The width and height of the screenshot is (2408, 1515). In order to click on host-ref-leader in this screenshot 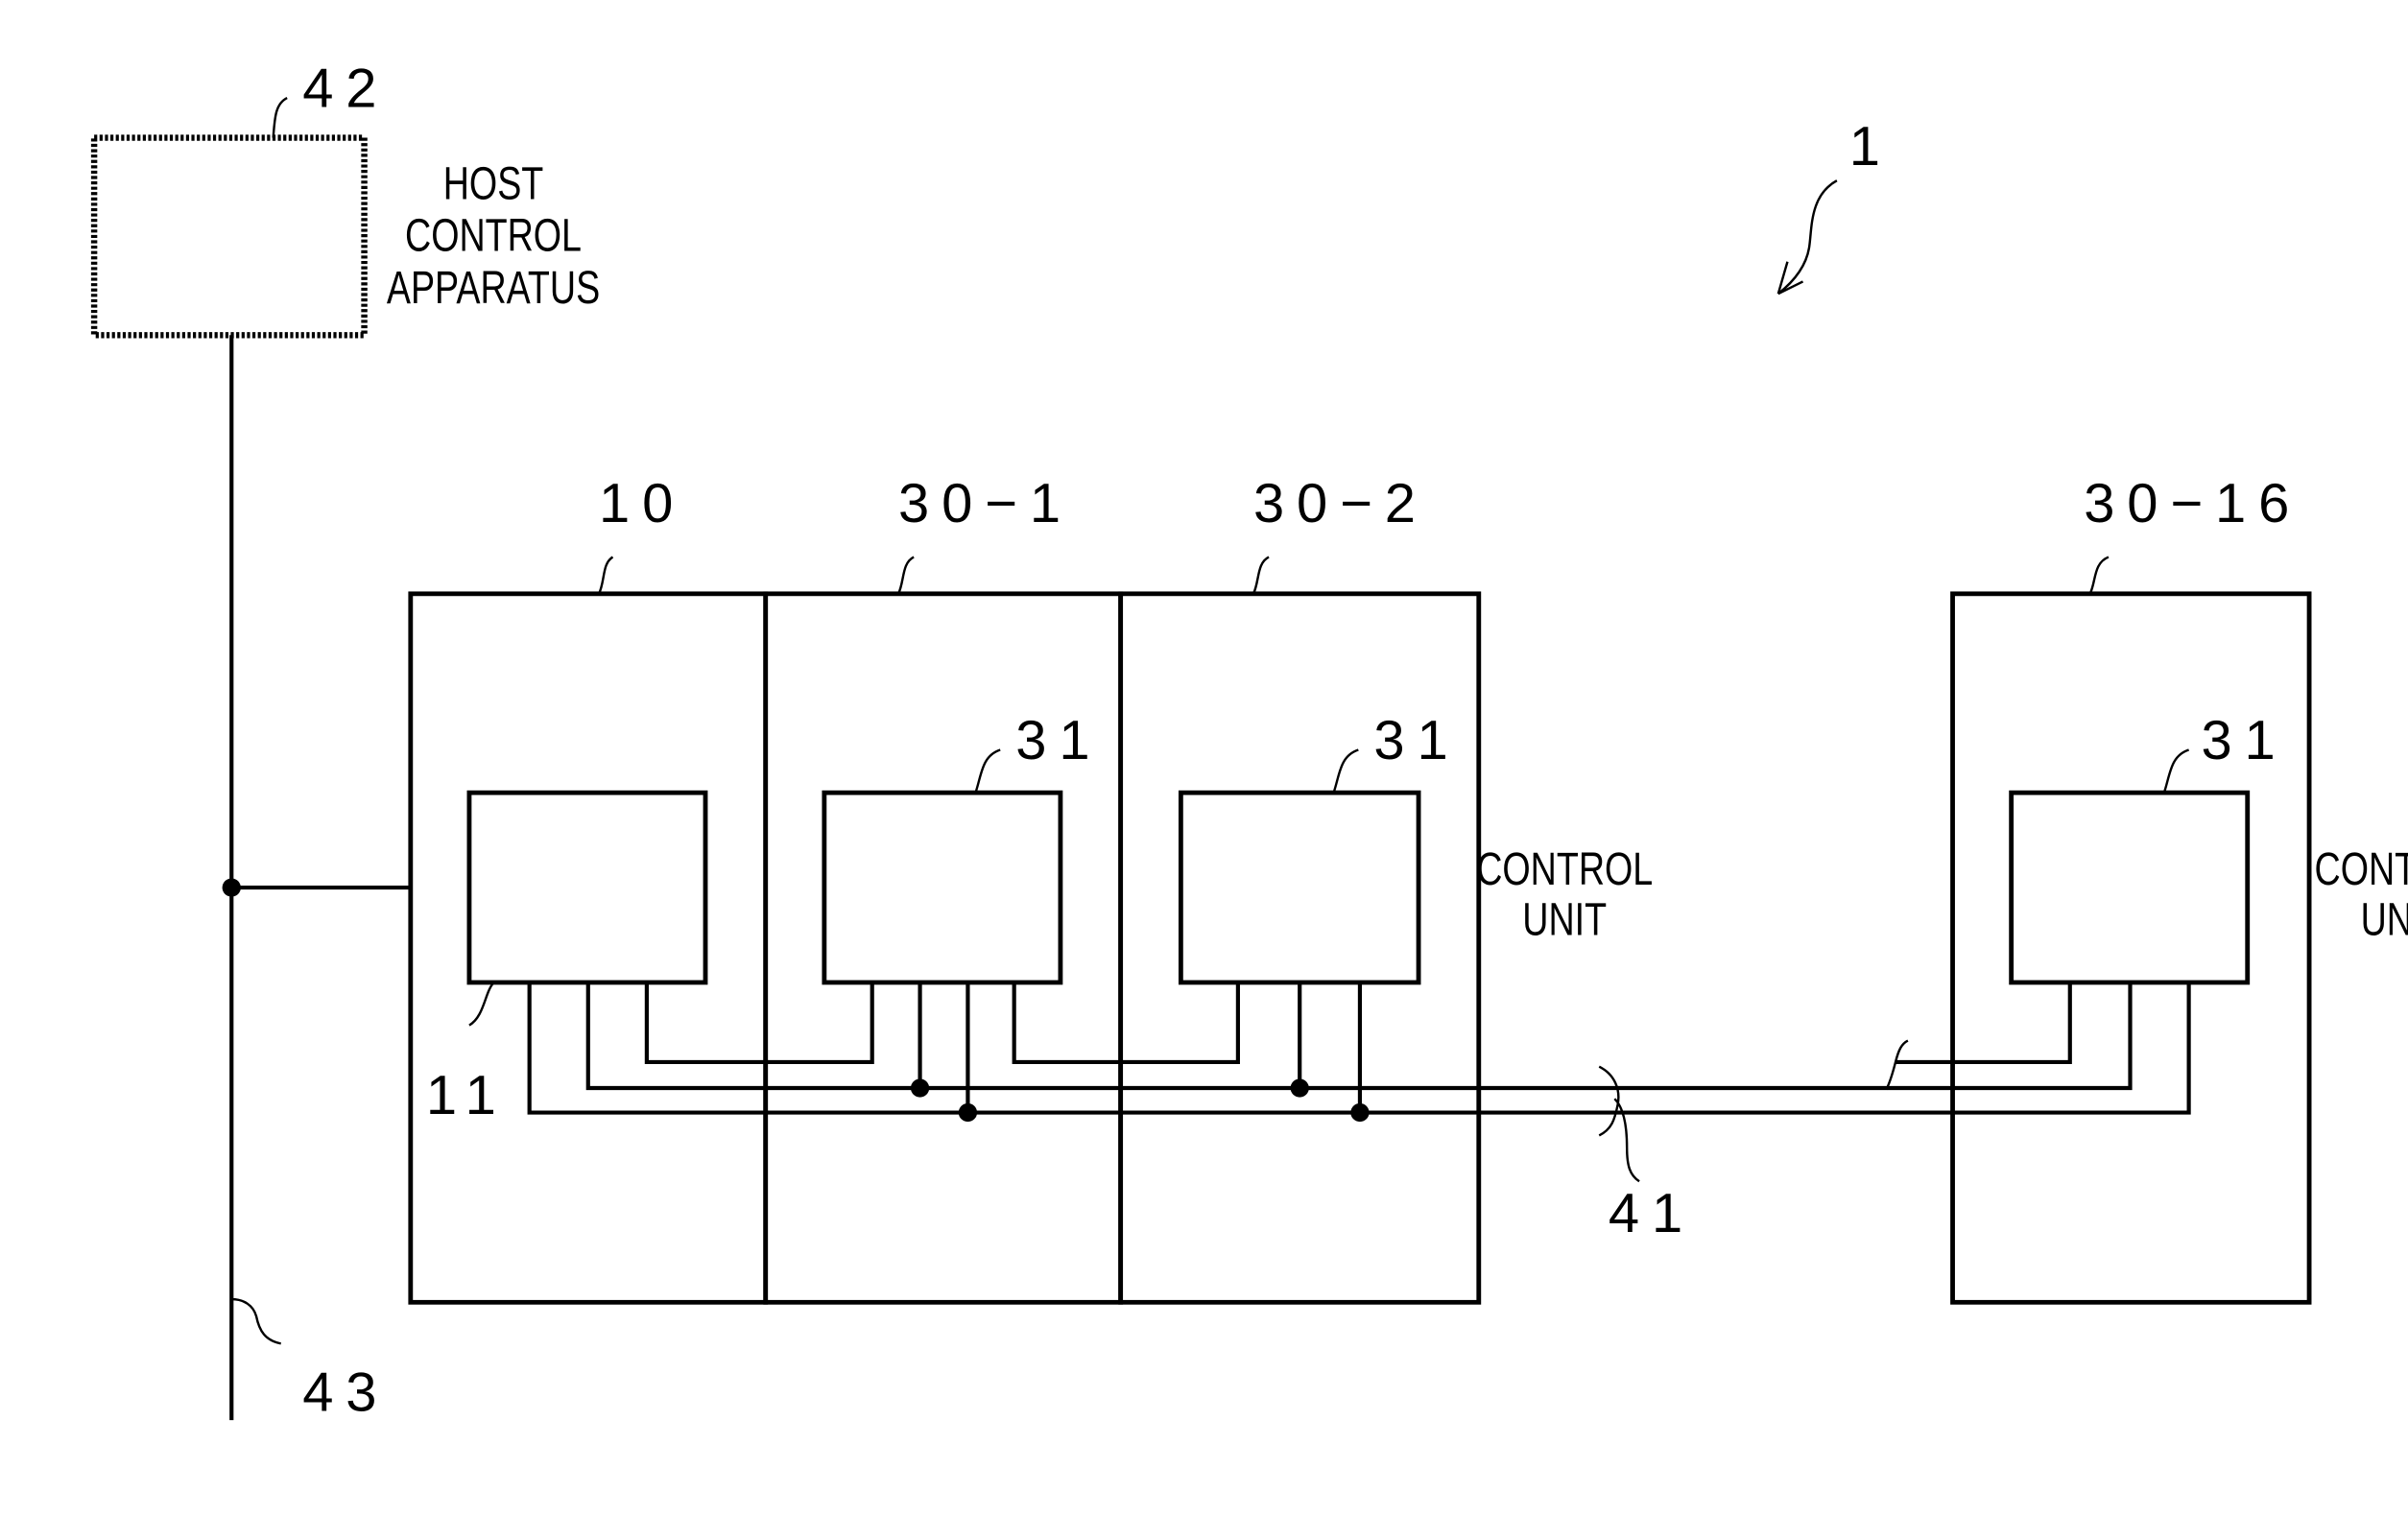, I will do `click(280, 117)`.